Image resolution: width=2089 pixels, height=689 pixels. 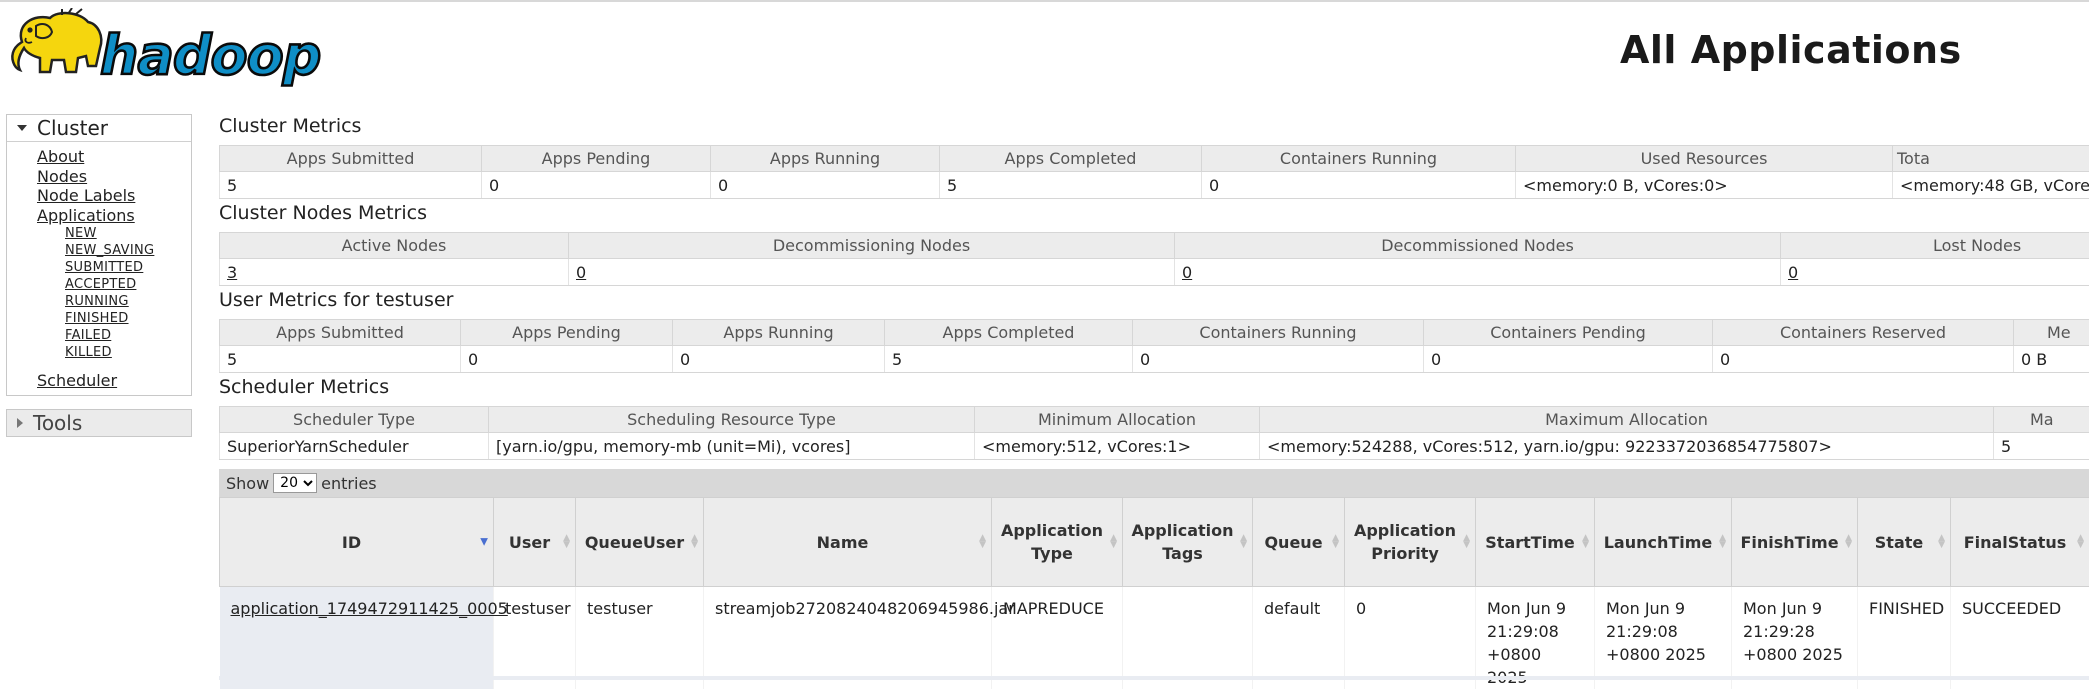 What do you see at coordinates (1117, 420) in the screenshot?
I see `col-minimum-allocation: Minimum Allocation` at bounding box center [1117, 420].